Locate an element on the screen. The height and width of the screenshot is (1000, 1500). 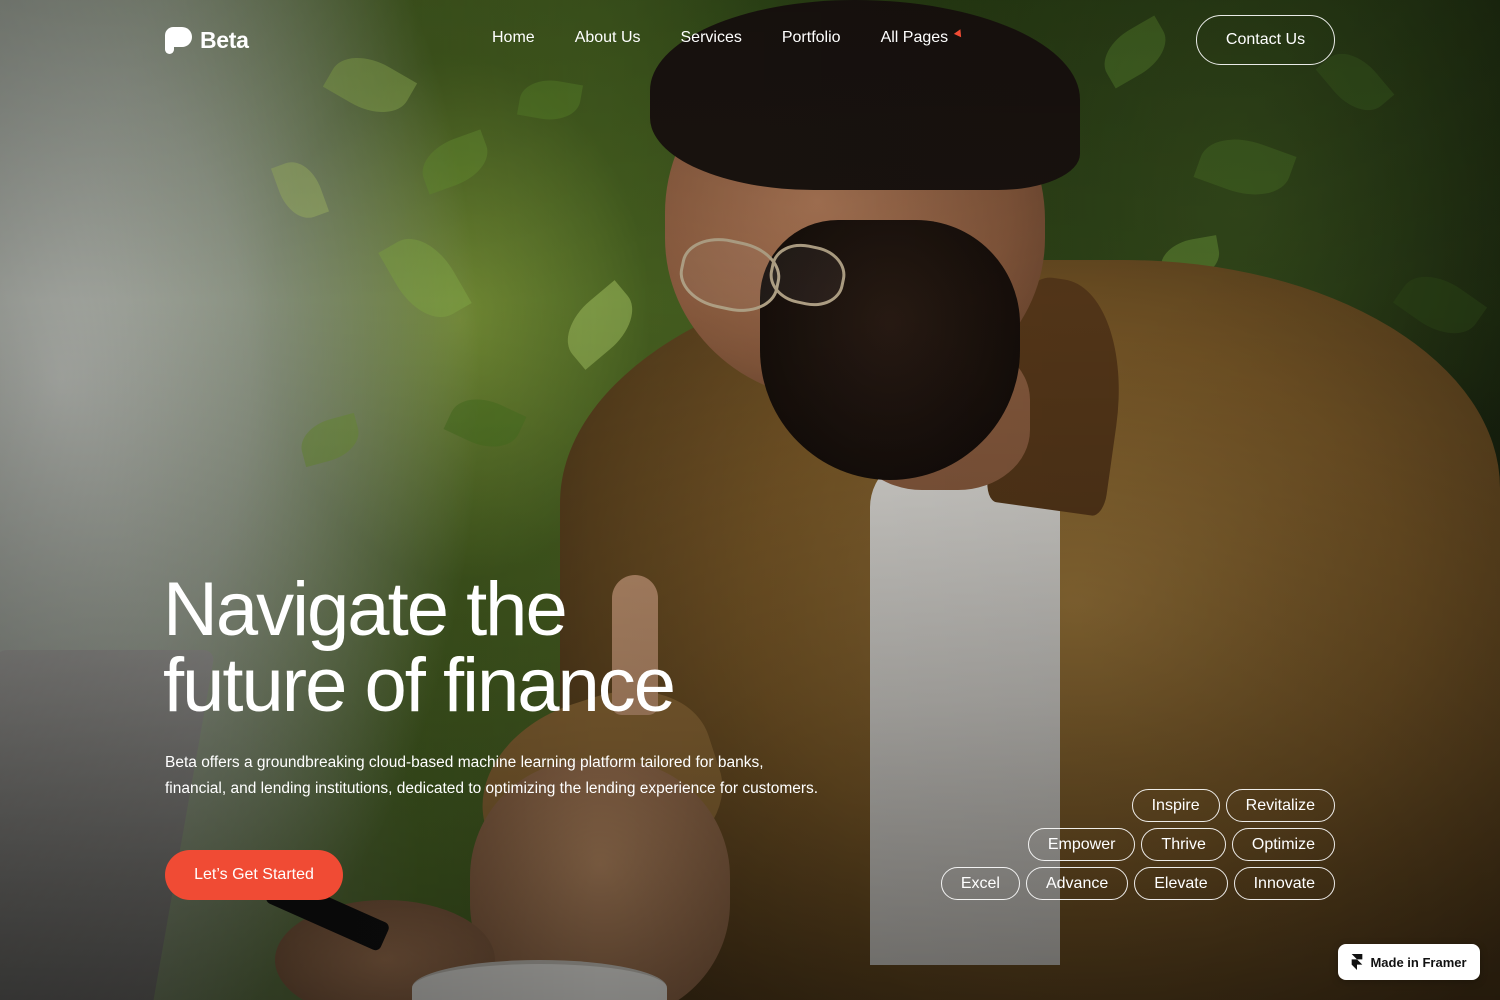
tag-row: Empower Thrive Optimize is located at coordinates (1181, 844).